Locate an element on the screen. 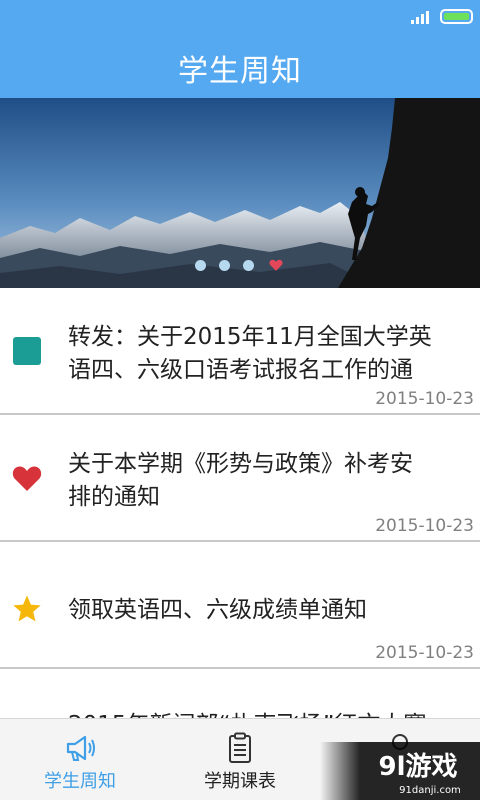  star-icon is located at coordinates (27, 608).